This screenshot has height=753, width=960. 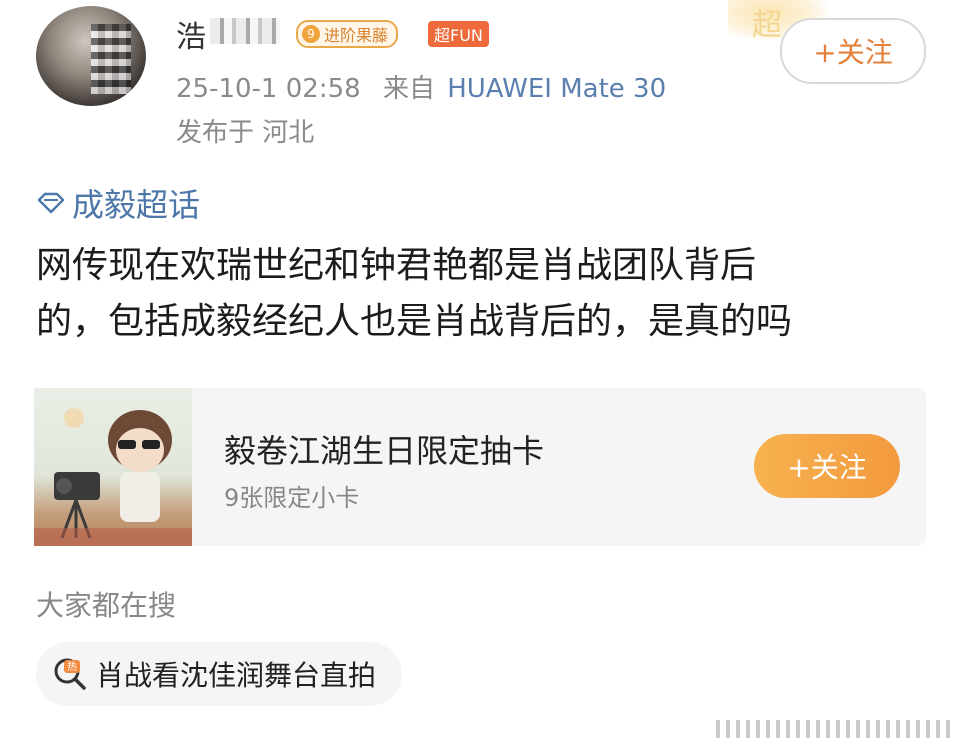 I want to click on device-name: HUAWEI Mate 30, so click(x=556, y=89).